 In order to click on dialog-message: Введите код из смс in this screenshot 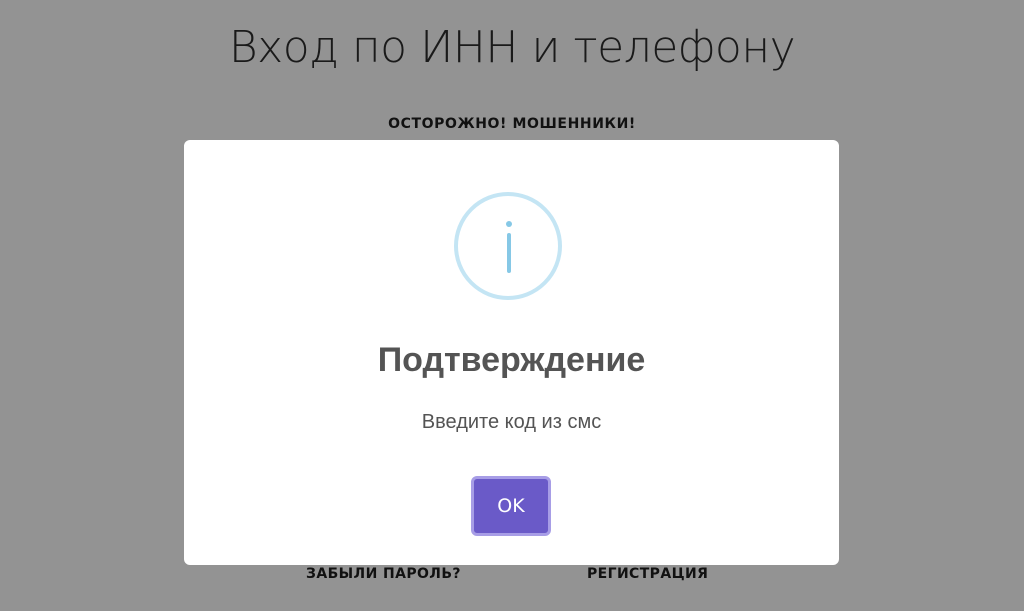, I will do `click(511, 422)`.